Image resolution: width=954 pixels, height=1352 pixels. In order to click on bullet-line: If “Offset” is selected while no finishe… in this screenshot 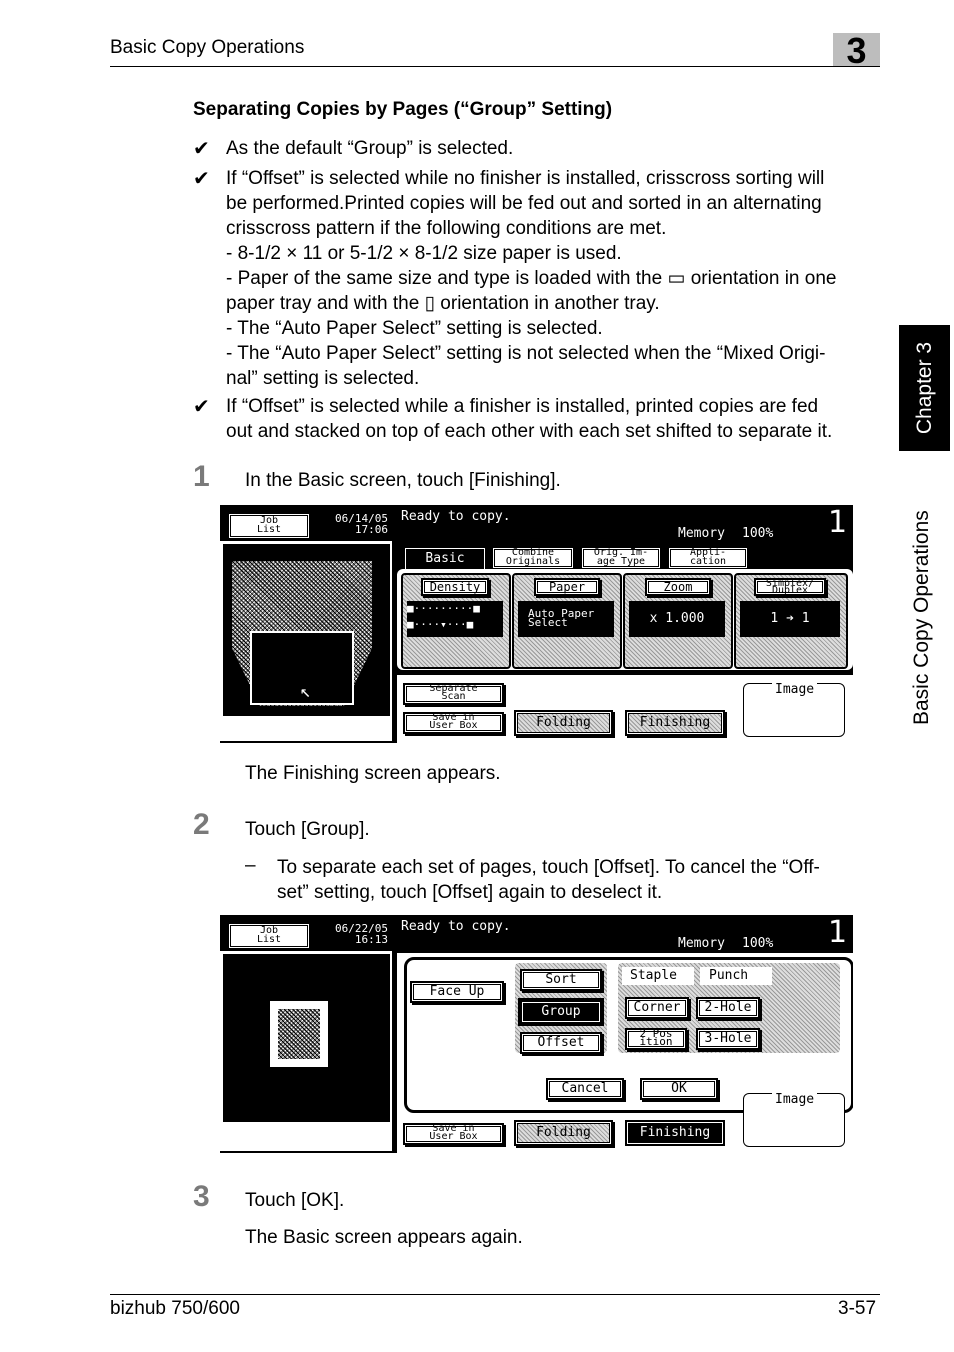, I will do `click(525, 178)`.